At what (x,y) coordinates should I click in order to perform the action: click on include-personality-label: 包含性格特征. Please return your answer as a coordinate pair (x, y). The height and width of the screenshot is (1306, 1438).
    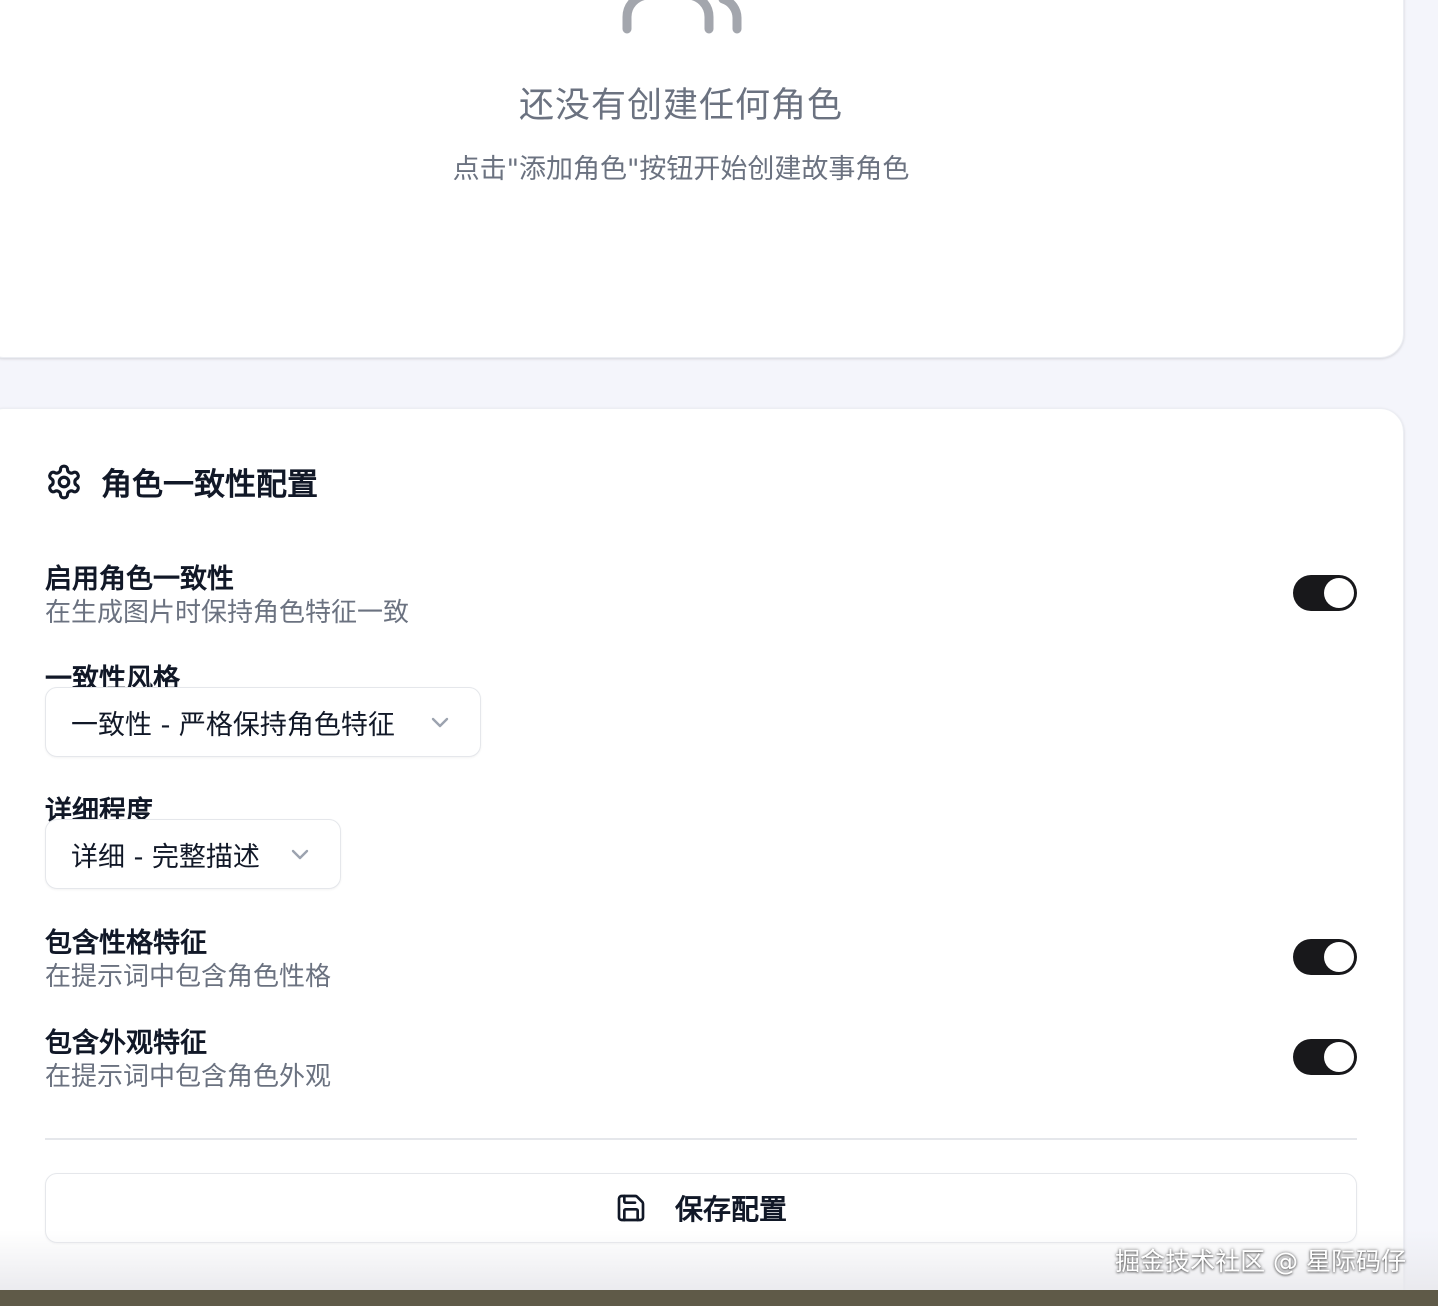
    Looking at the image, I should click on (126, 943).